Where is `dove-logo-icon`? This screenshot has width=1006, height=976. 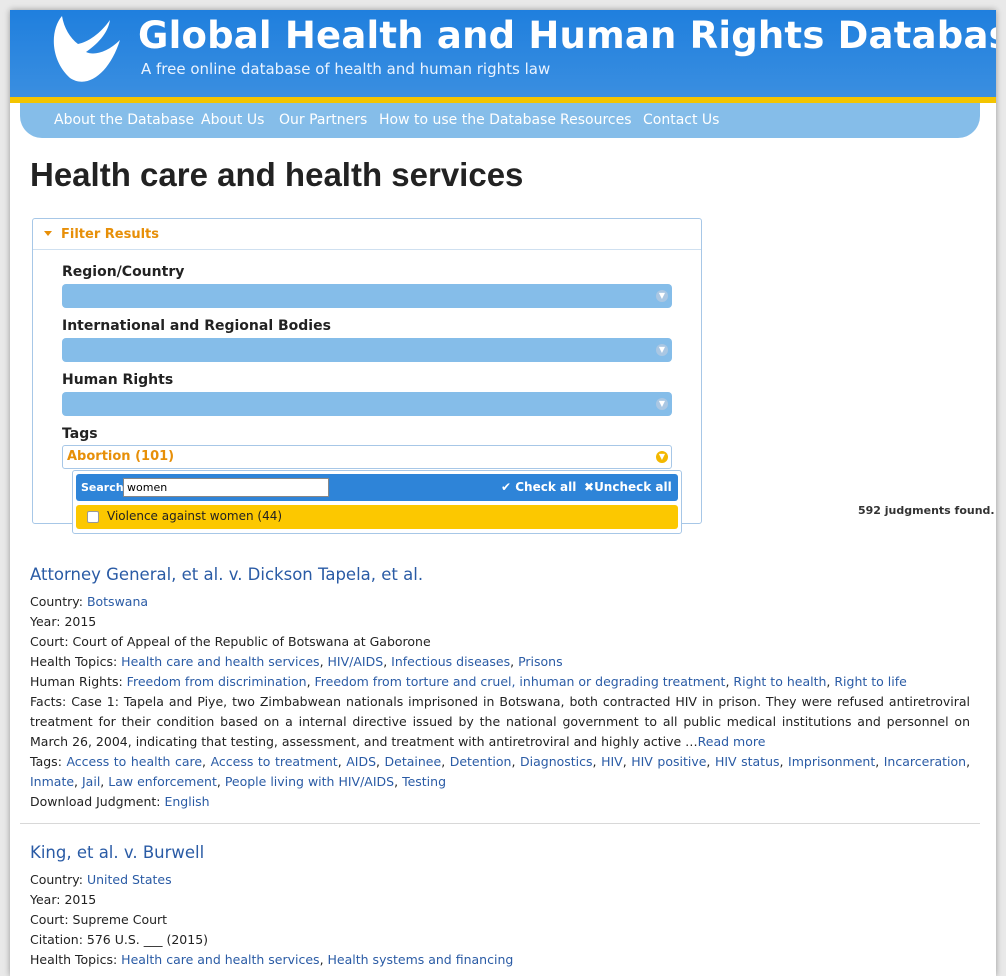 dove-logo-icon is located at coordinates (86, 48).